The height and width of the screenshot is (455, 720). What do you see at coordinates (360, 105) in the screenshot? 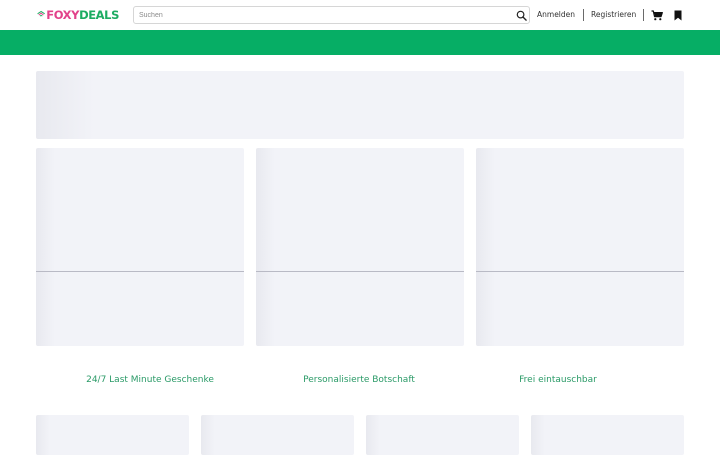
I see `hero-placeholder` at bounding box center [360, 105].